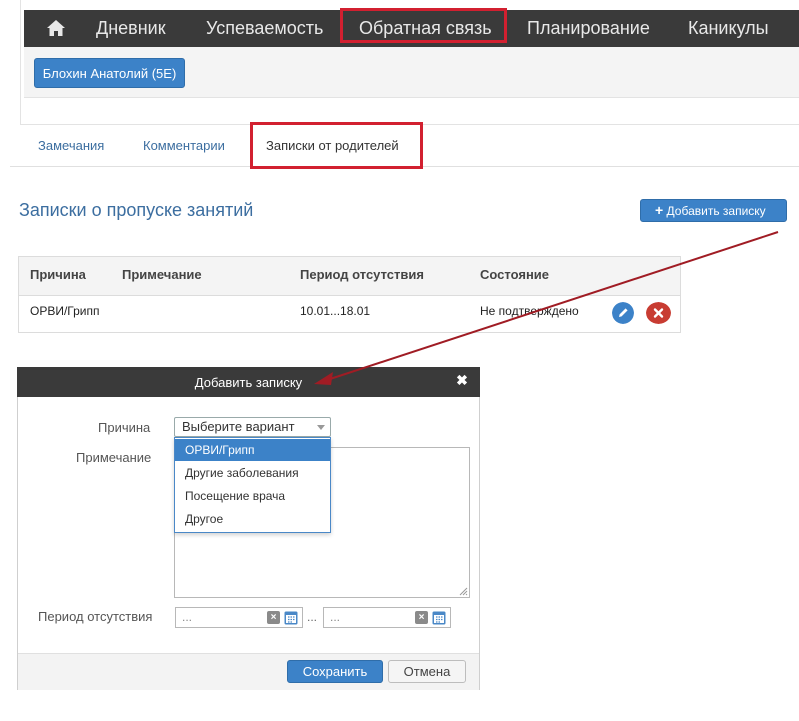 The width and height of the screenshot is (799, 721). I want to click on cell-reason: ОРВИ/Грипп, so click(65, 311).